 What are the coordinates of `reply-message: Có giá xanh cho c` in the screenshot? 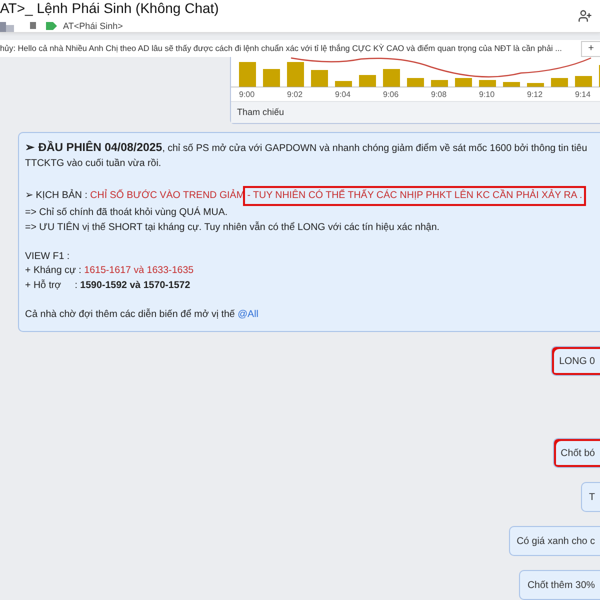 It's located at (554, 541).